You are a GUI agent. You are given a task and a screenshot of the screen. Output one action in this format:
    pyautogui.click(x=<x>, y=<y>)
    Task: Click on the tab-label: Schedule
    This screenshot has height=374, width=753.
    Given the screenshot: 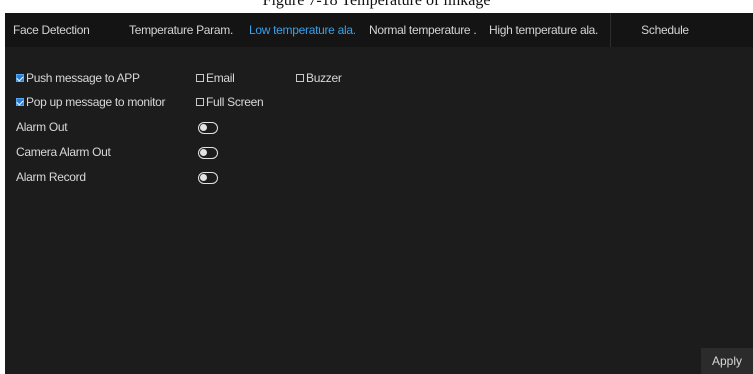 What is the action you would take?
    pyautogui.click(x=665, y=30)
    